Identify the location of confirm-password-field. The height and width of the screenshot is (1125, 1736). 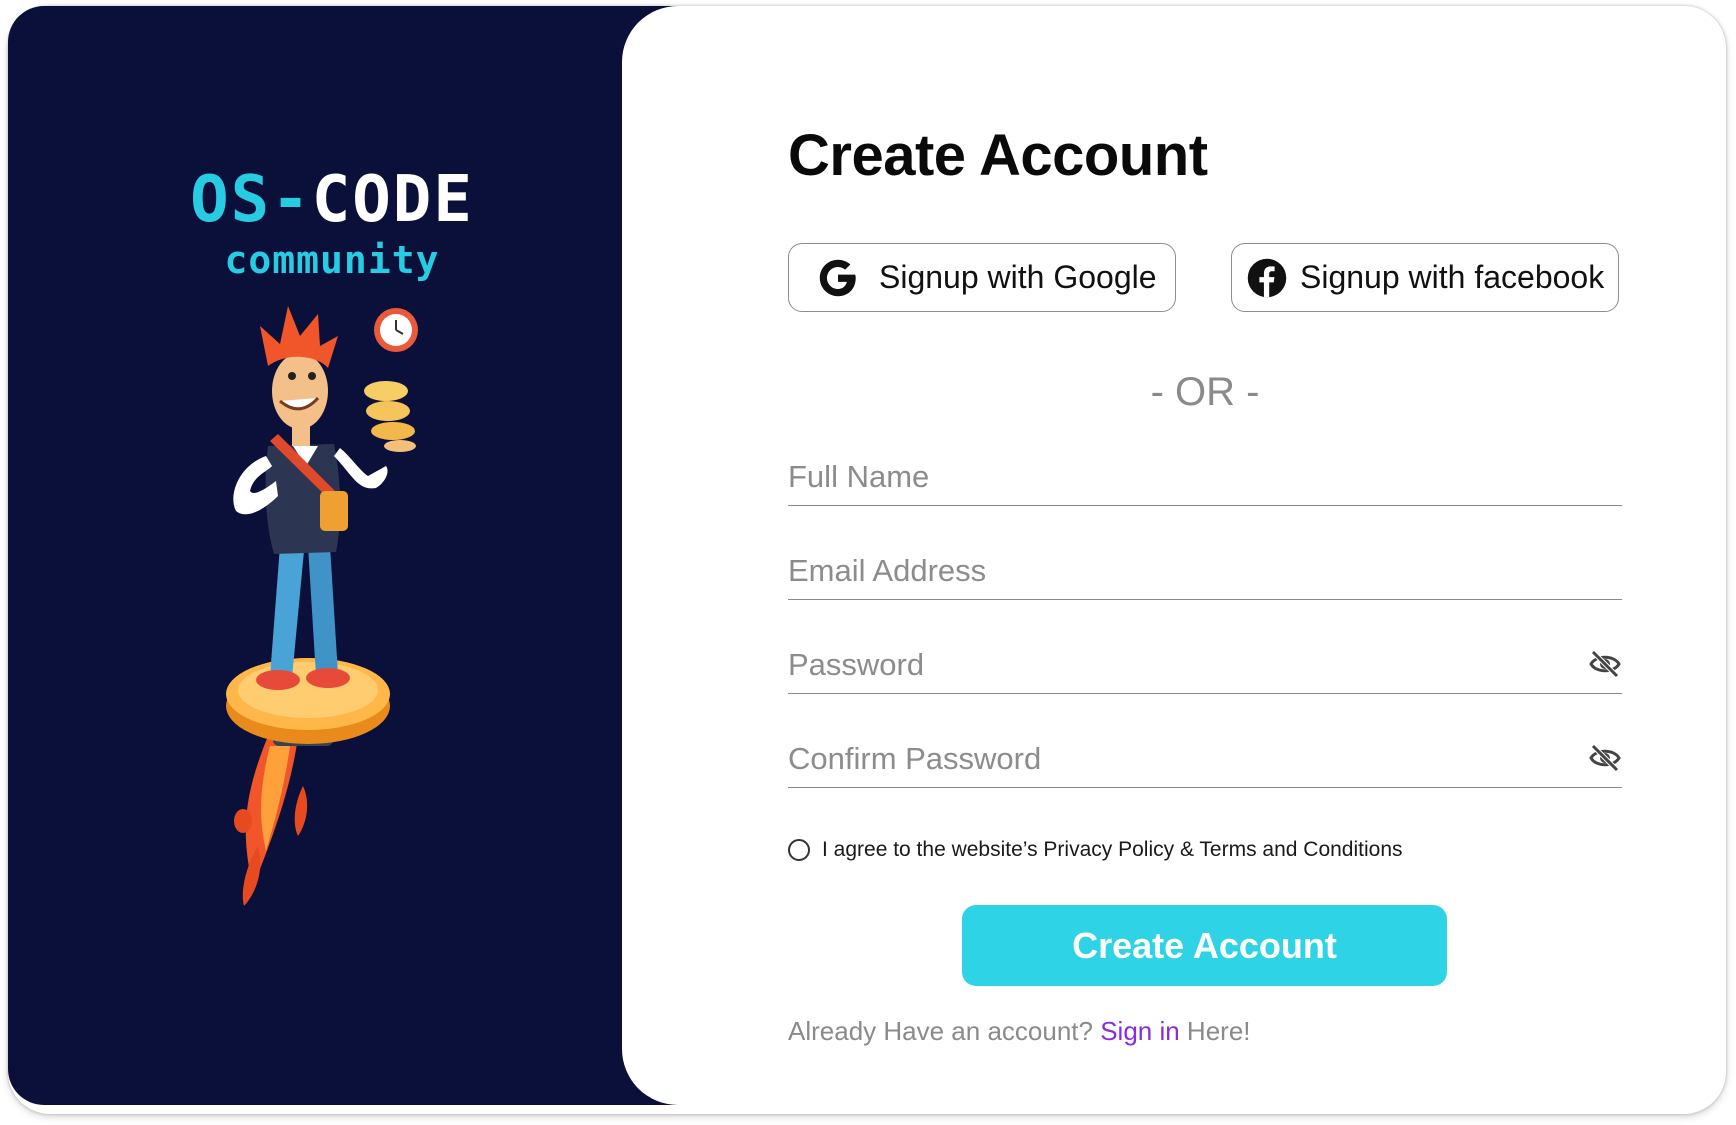
(1205, 759).